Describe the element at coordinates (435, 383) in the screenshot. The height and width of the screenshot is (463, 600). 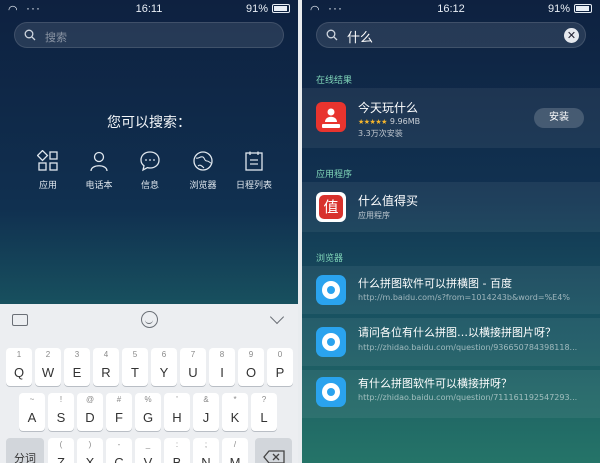
I see `result-title: 有什么拼图软件可以横接拼呀？` at that location.